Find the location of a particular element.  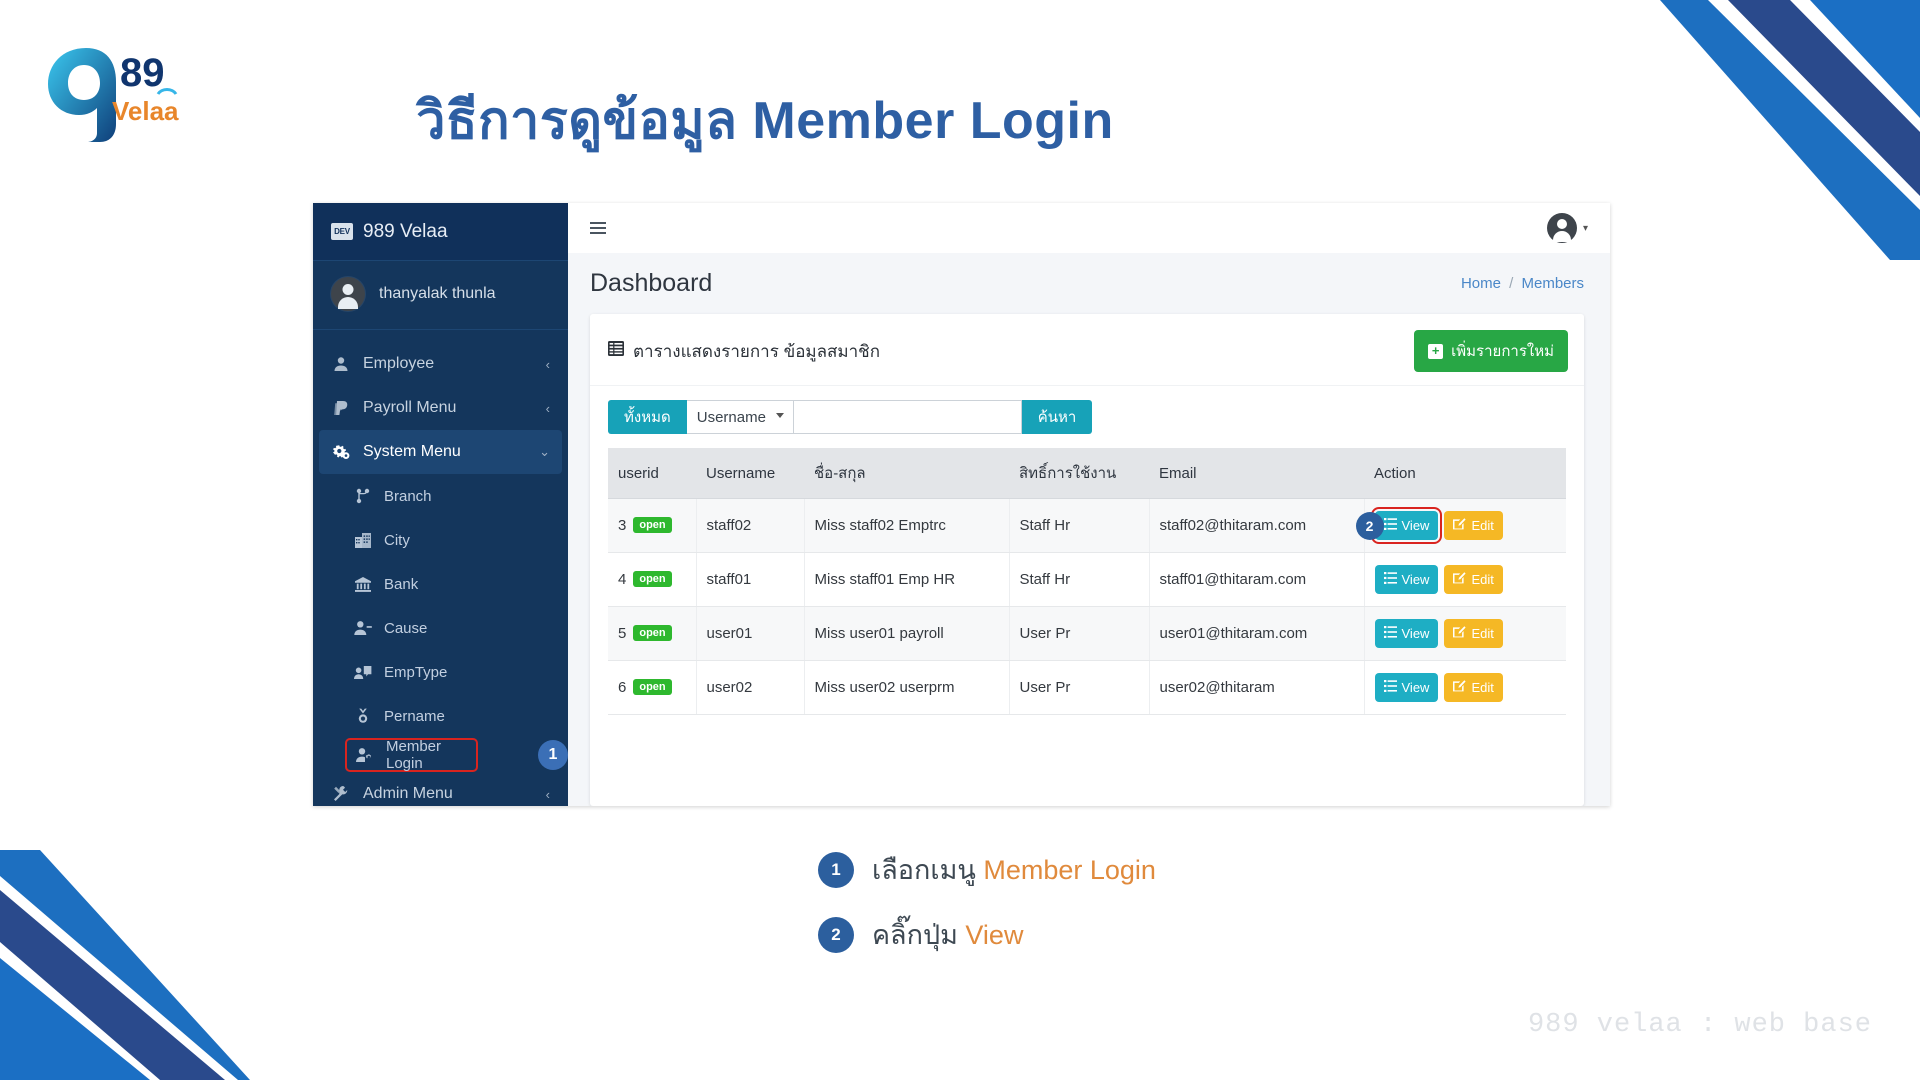

cell-fullname: Miss user02 userprm is located at coordinates (907, 687).